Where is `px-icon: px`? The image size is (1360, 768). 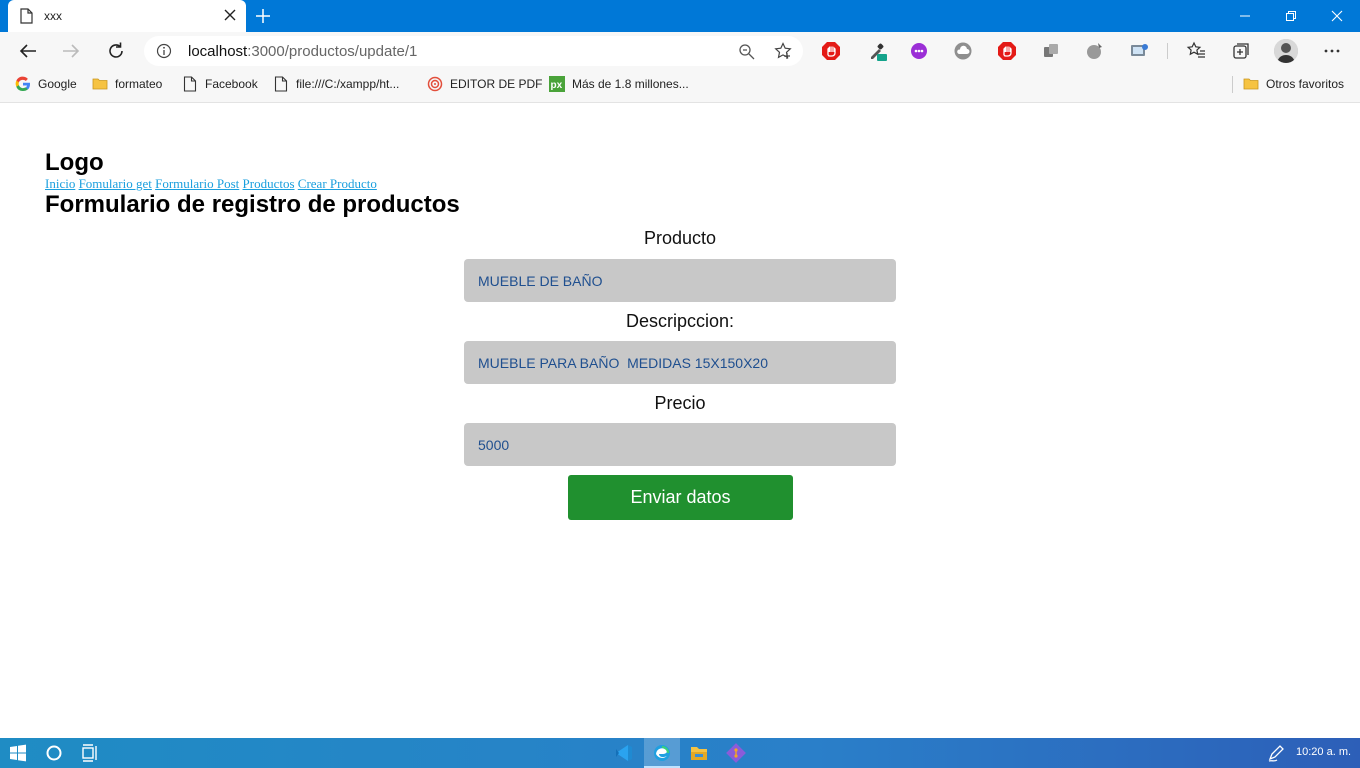 px-icon: px is located at coordinates (557, 84).